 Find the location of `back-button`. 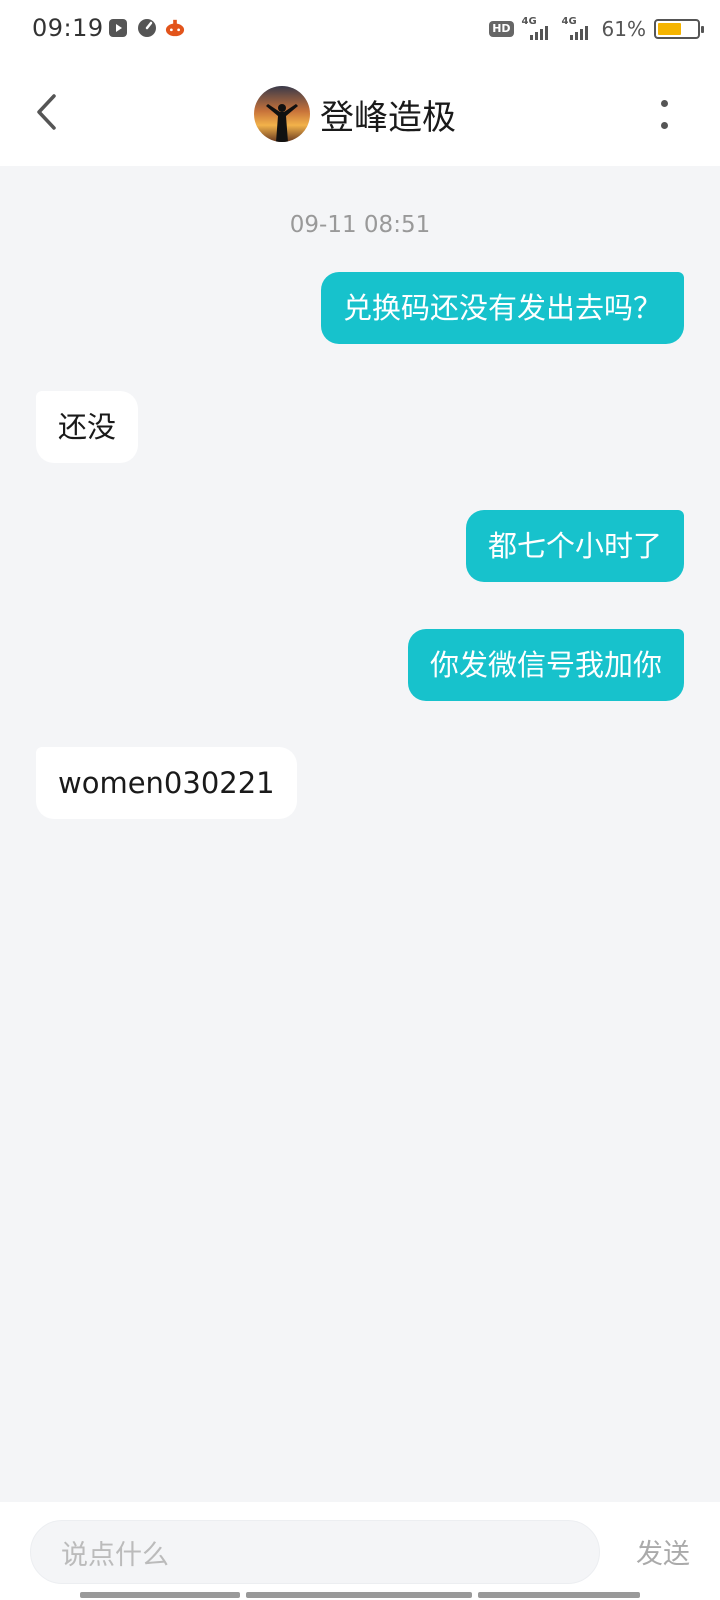

back-button is located at coordinates (46, 112).